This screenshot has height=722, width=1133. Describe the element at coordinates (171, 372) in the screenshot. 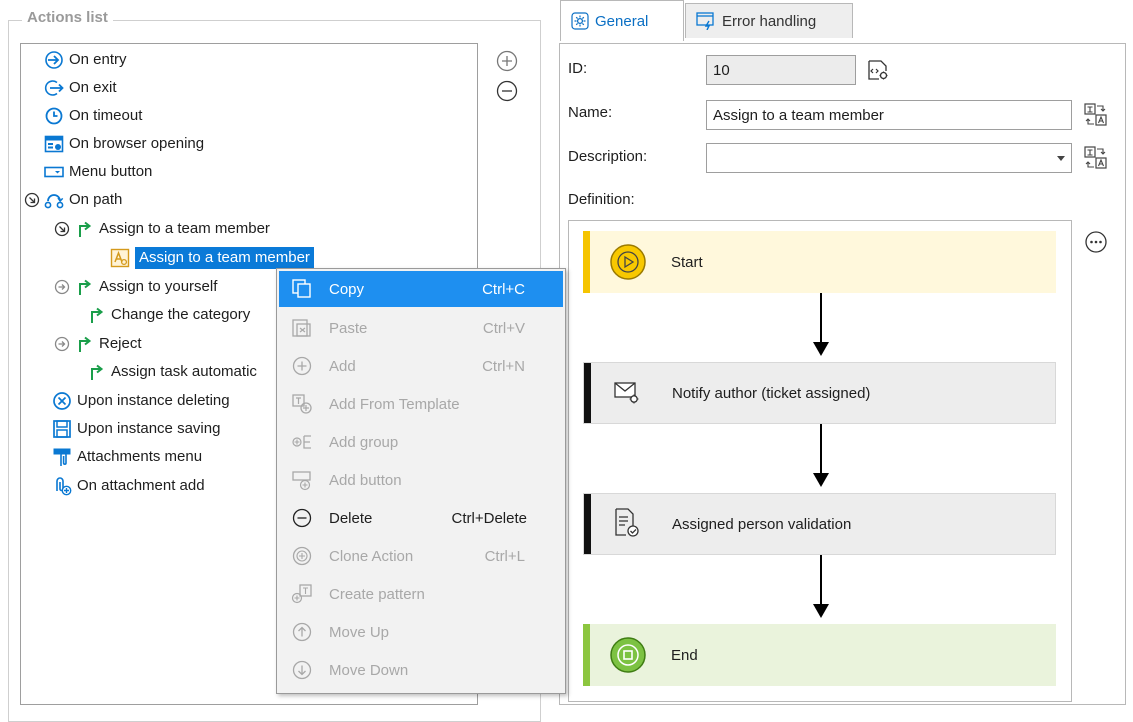

I see `tree-item-path-assign-auto: Assign task automatic` at that location.